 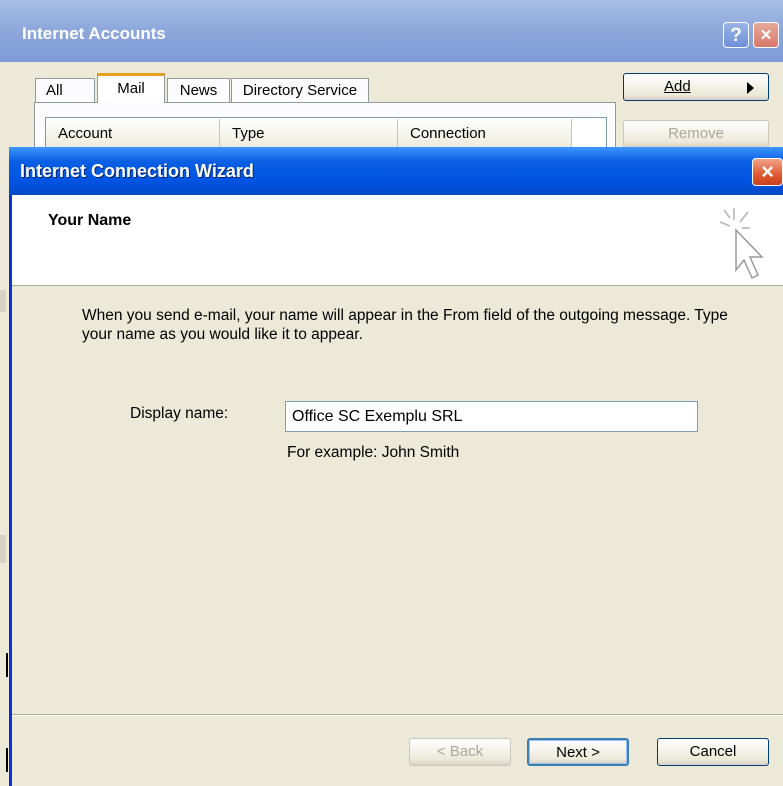 I want to click on tab-news: News, so click(x=198, y=90).